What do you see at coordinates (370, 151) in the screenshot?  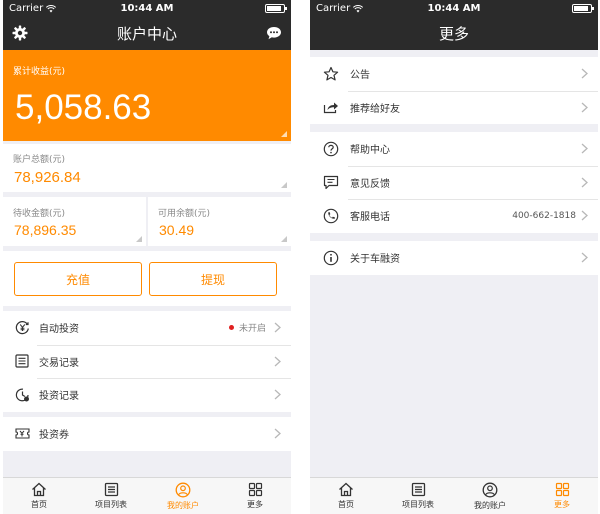 I see `menu-item-label: 帮助中心` at bounding box center [370, 151].